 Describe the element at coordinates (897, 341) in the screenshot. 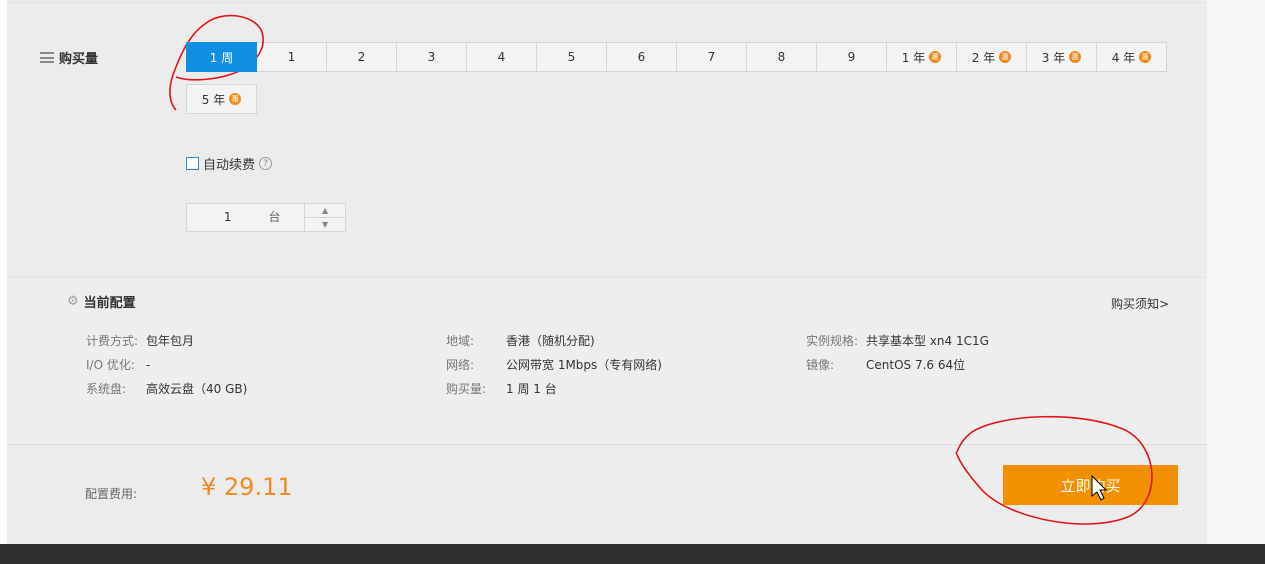

I see `config-item-instance: 实例规格: 共享基本型 xn4 1C1G` at that location.